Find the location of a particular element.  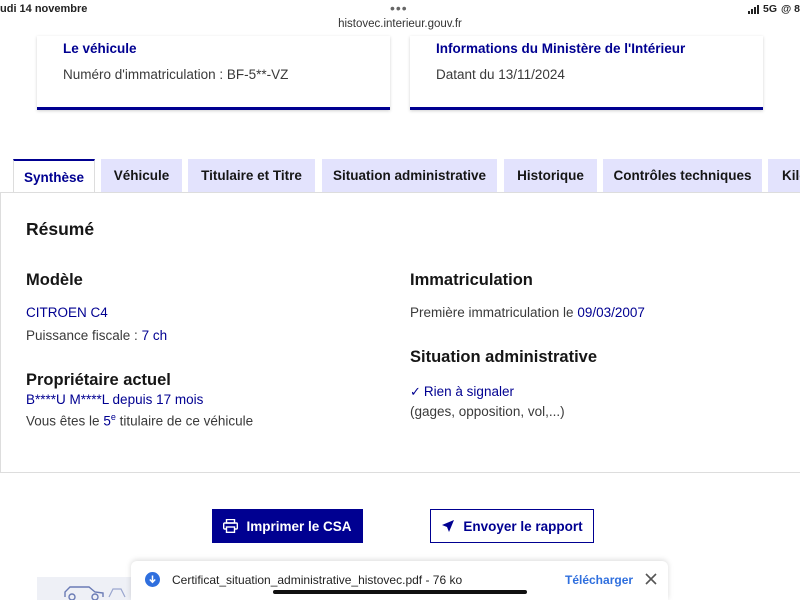

more-dots-icon: ••• is located at coordinates (399, 8).